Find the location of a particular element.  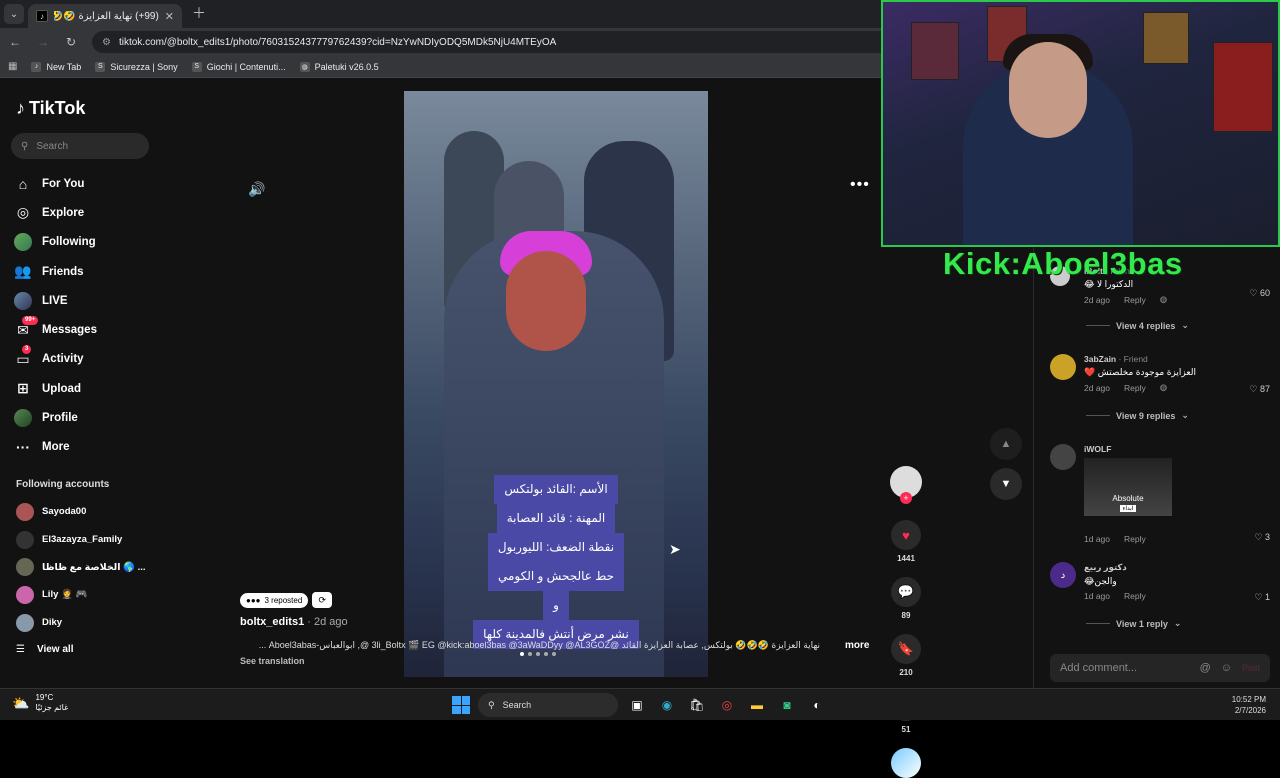

creator-avatar: + is located at coordinates (906, 485).